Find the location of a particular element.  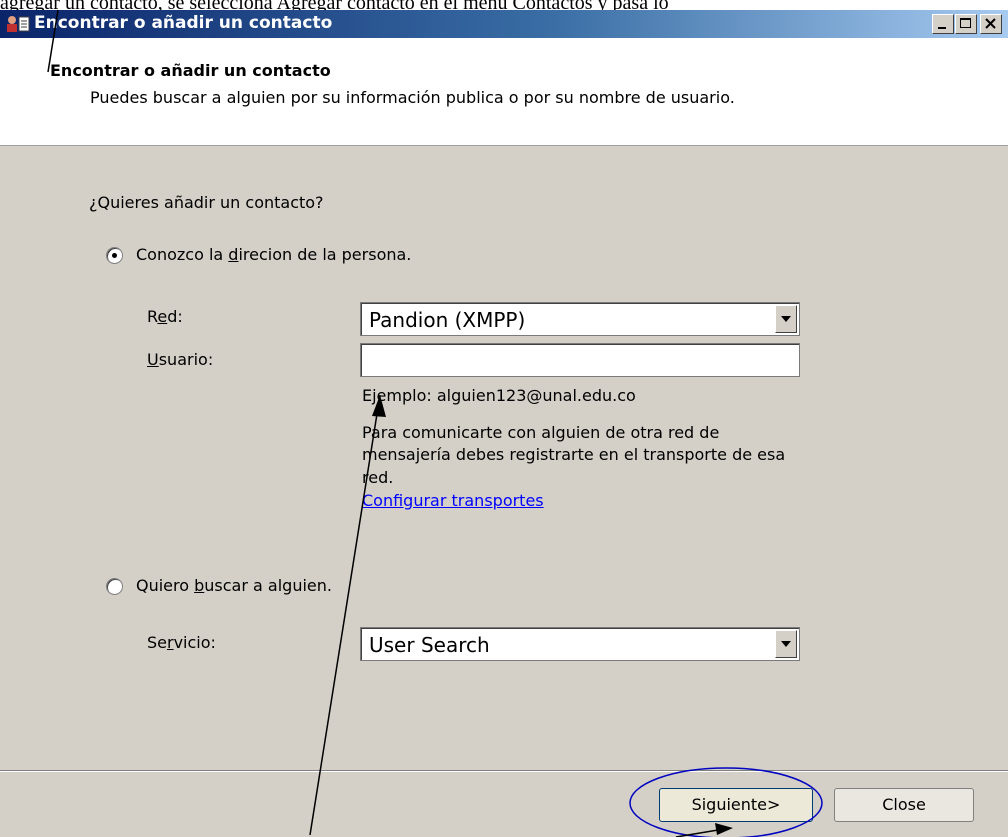

radio-search-someone is located at coordinates (114, 586).